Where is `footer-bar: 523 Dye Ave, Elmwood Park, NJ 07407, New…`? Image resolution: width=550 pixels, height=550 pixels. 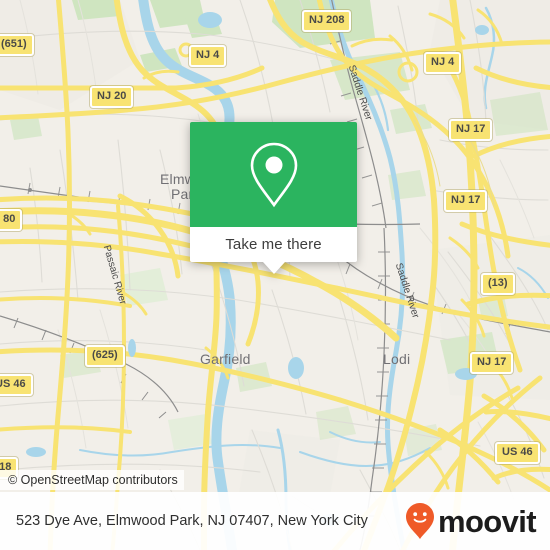
footer-bar: 523 Dye Ave, Elmwood Park, NJ 07407, New… is located at coordinates (275, 521).